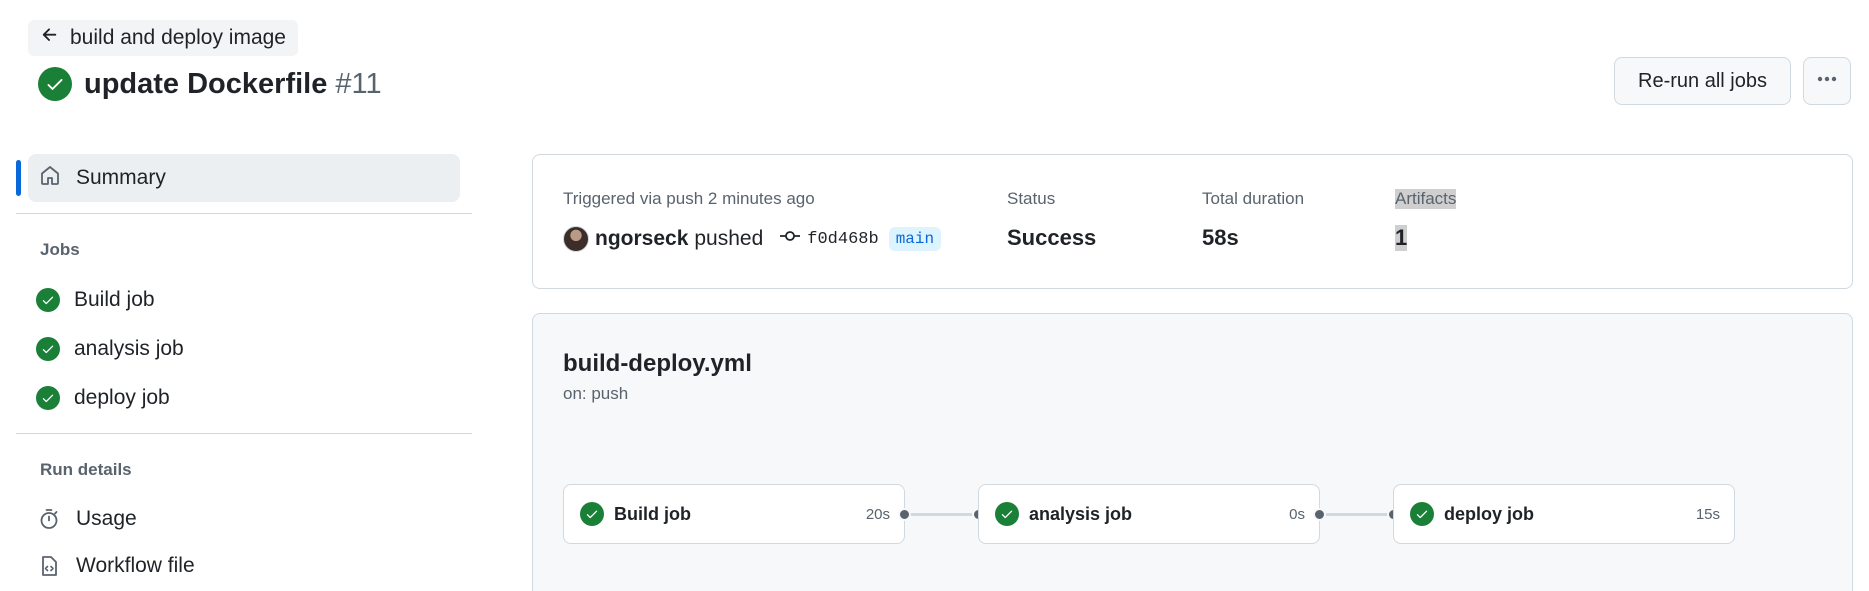 Image resolution: width=1869 pixels, height=591 pixels. What do you see at coordinates (358, 83) in the screenshot?
I see `run-number: #11` at bounding box center [358, 83].